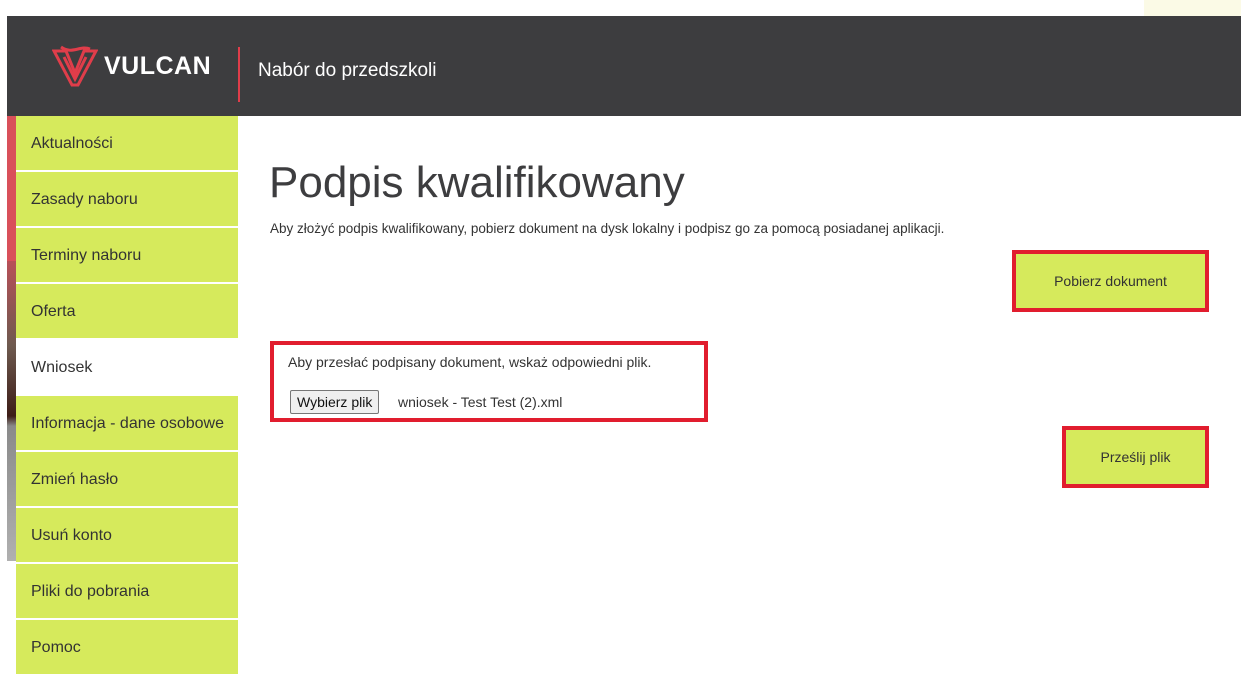 The width and height of the screenshot is (1241, 674). Describe the element at coordinates (127, 591) in the screenshot. I see `sidebar-item-pliki-do-pobrania: Pliki do pobrania` at that location.